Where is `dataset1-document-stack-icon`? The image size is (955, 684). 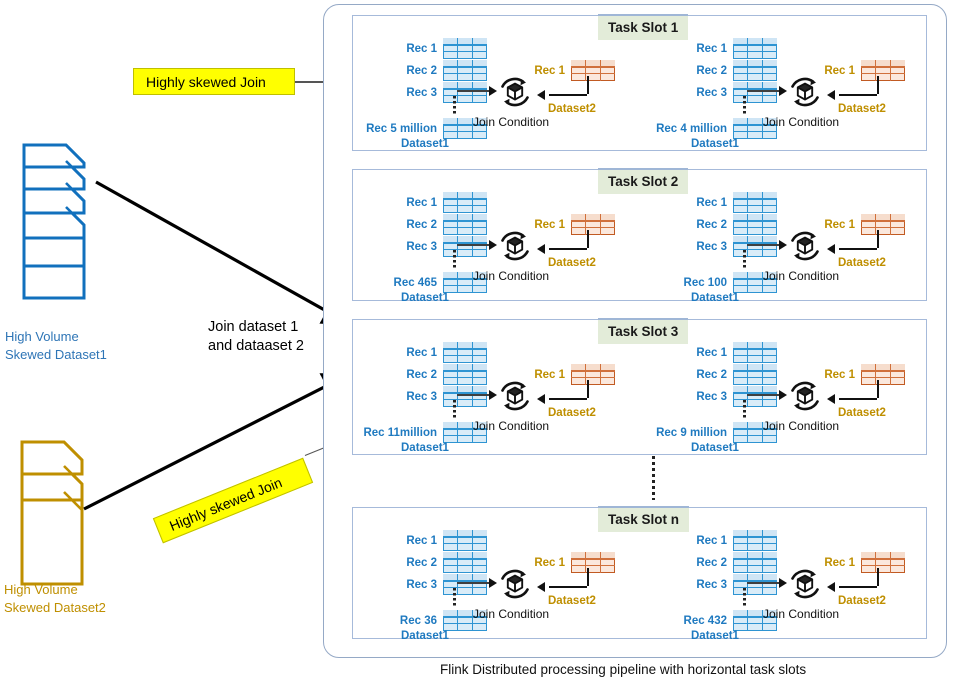
dataset1-document-stack-icon is located at coordinates (54, 221).